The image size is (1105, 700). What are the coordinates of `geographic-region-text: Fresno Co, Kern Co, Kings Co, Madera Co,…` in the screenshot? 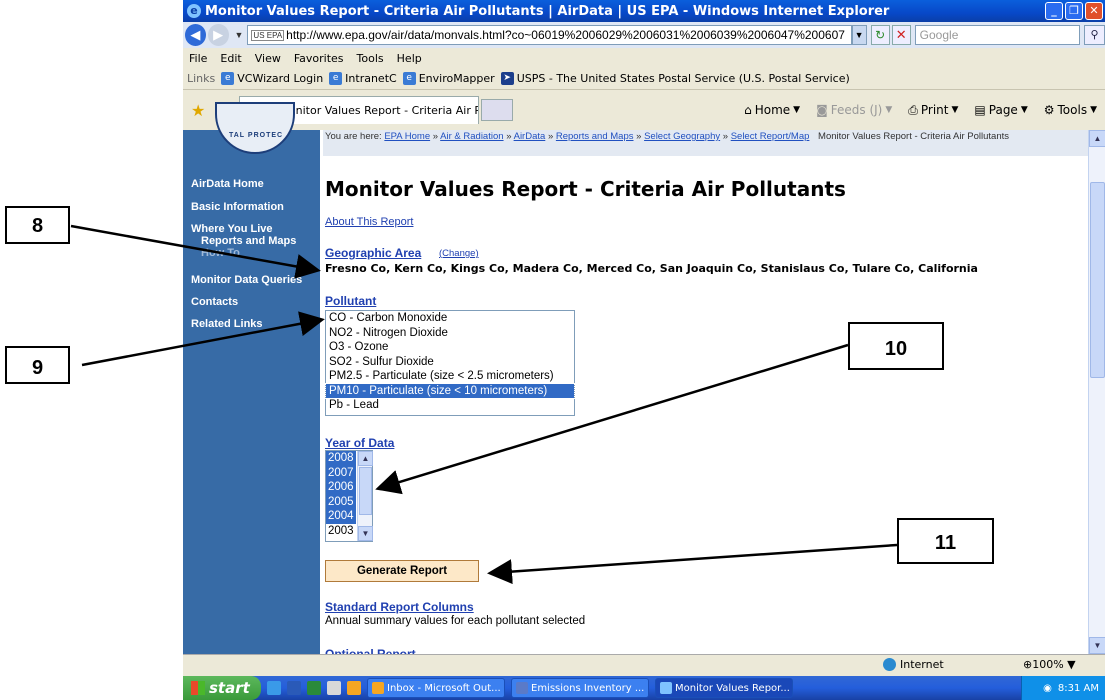 It's located at (651, 268).